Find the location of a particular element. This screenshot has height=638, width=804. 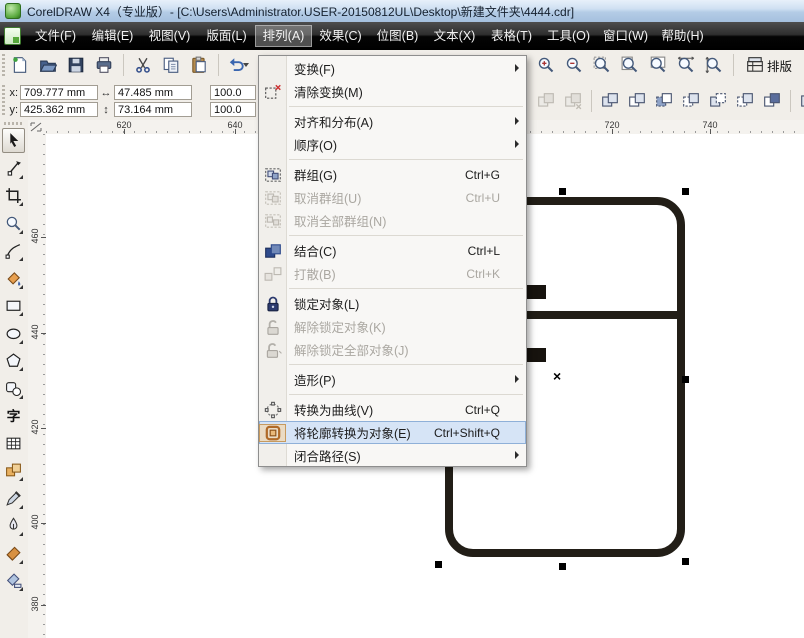

menubar-item-5: 排列(A) is located at coordinates (283, 36).